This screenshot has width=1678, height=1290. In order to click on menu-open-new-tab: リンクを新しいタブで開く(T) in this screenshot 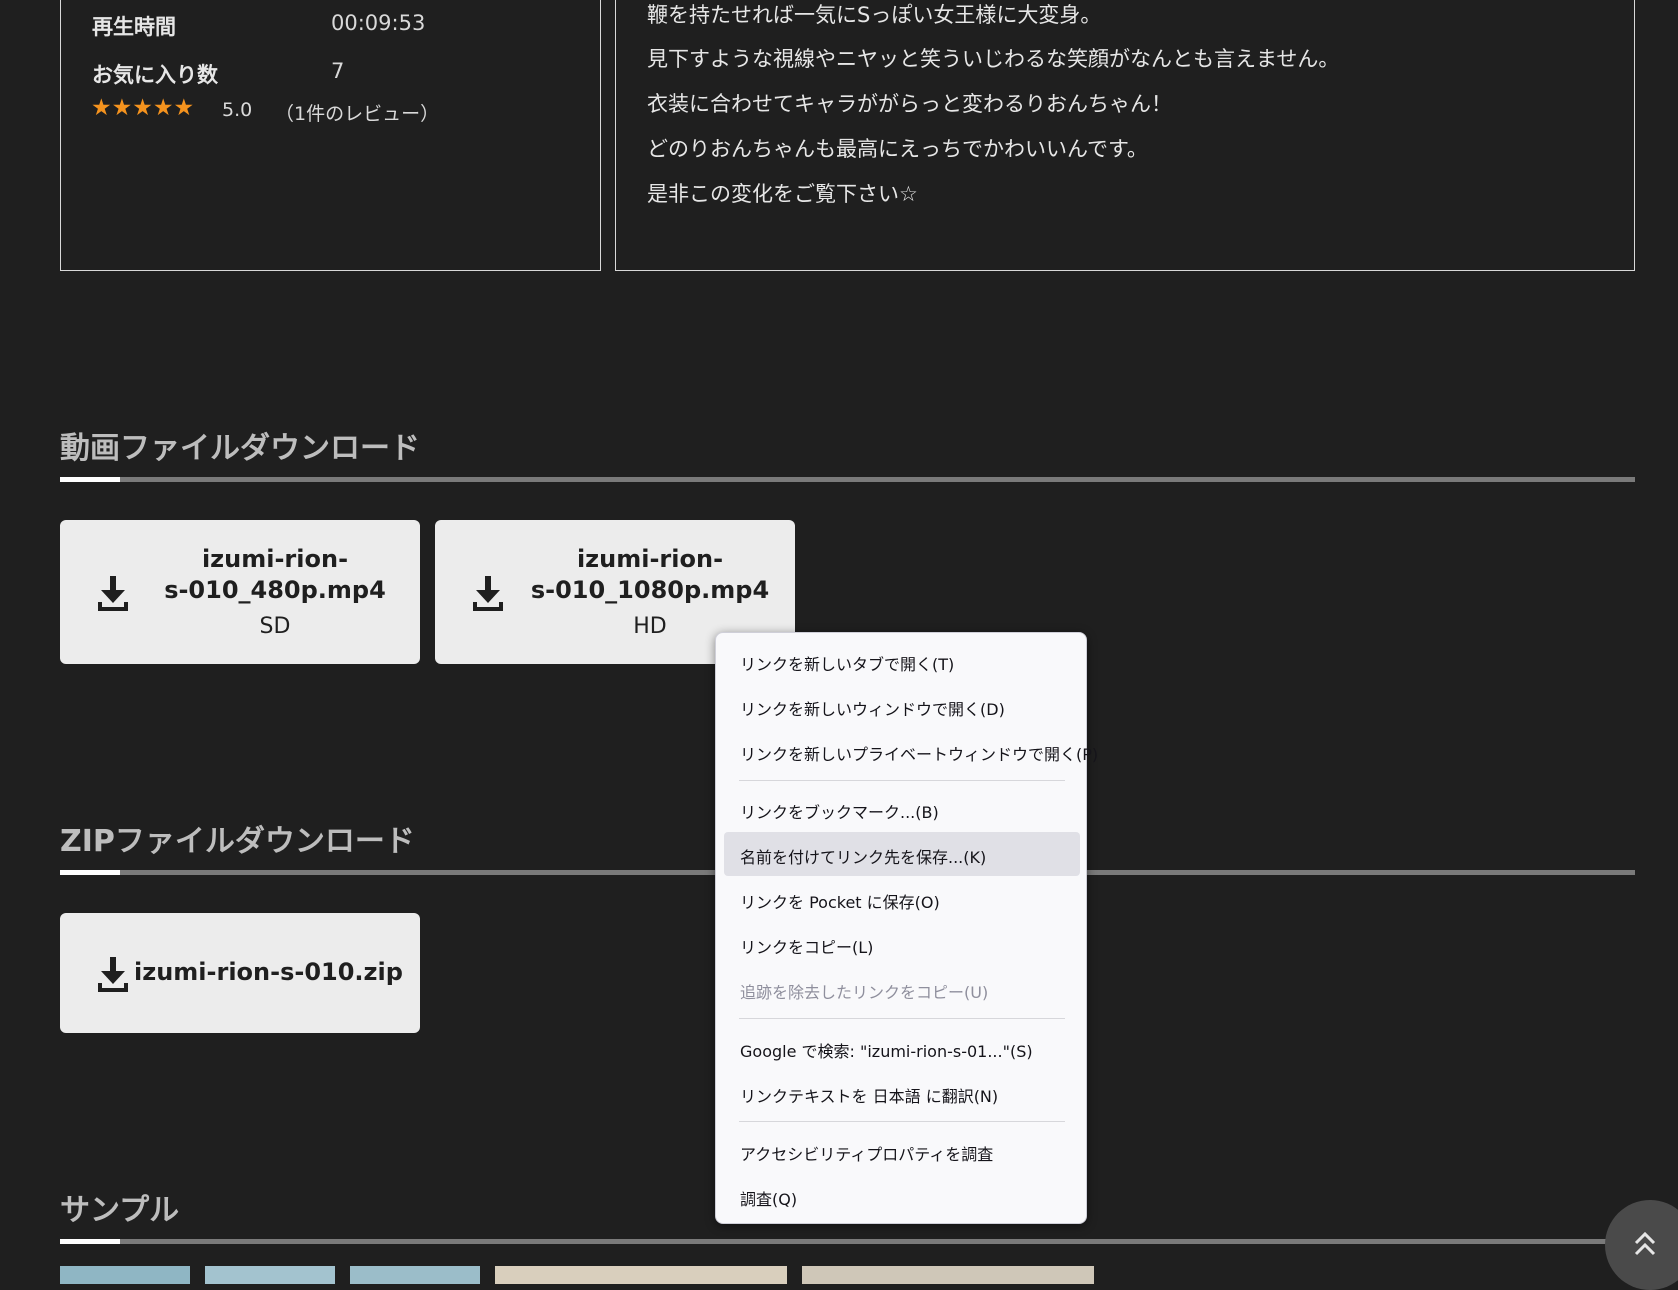, I will do `click(902, 661)`.